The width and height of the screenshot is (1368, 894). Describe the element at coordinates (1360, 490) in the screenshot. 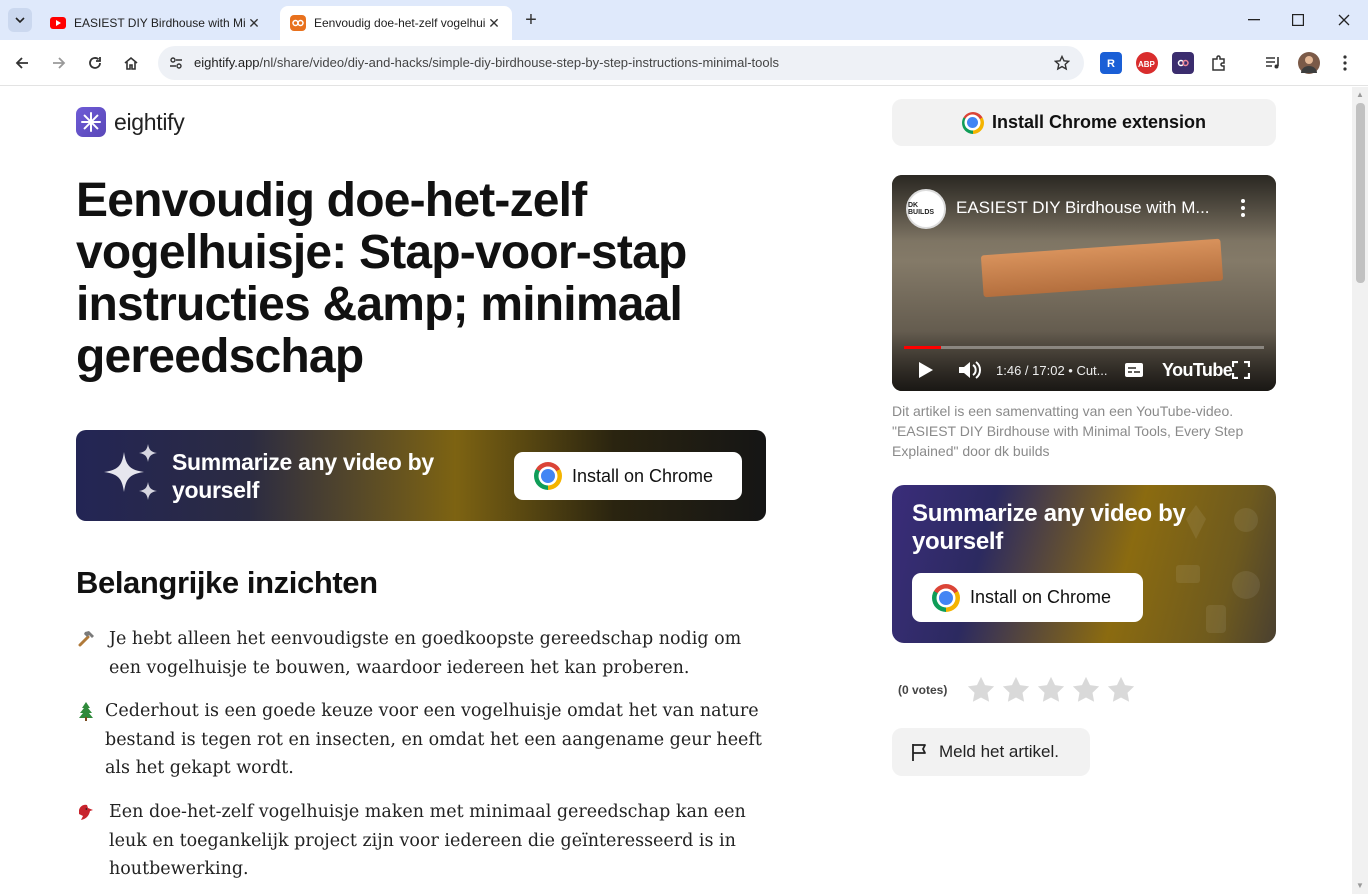

I see `page-scrollbar: ▲ ▼` at that location.